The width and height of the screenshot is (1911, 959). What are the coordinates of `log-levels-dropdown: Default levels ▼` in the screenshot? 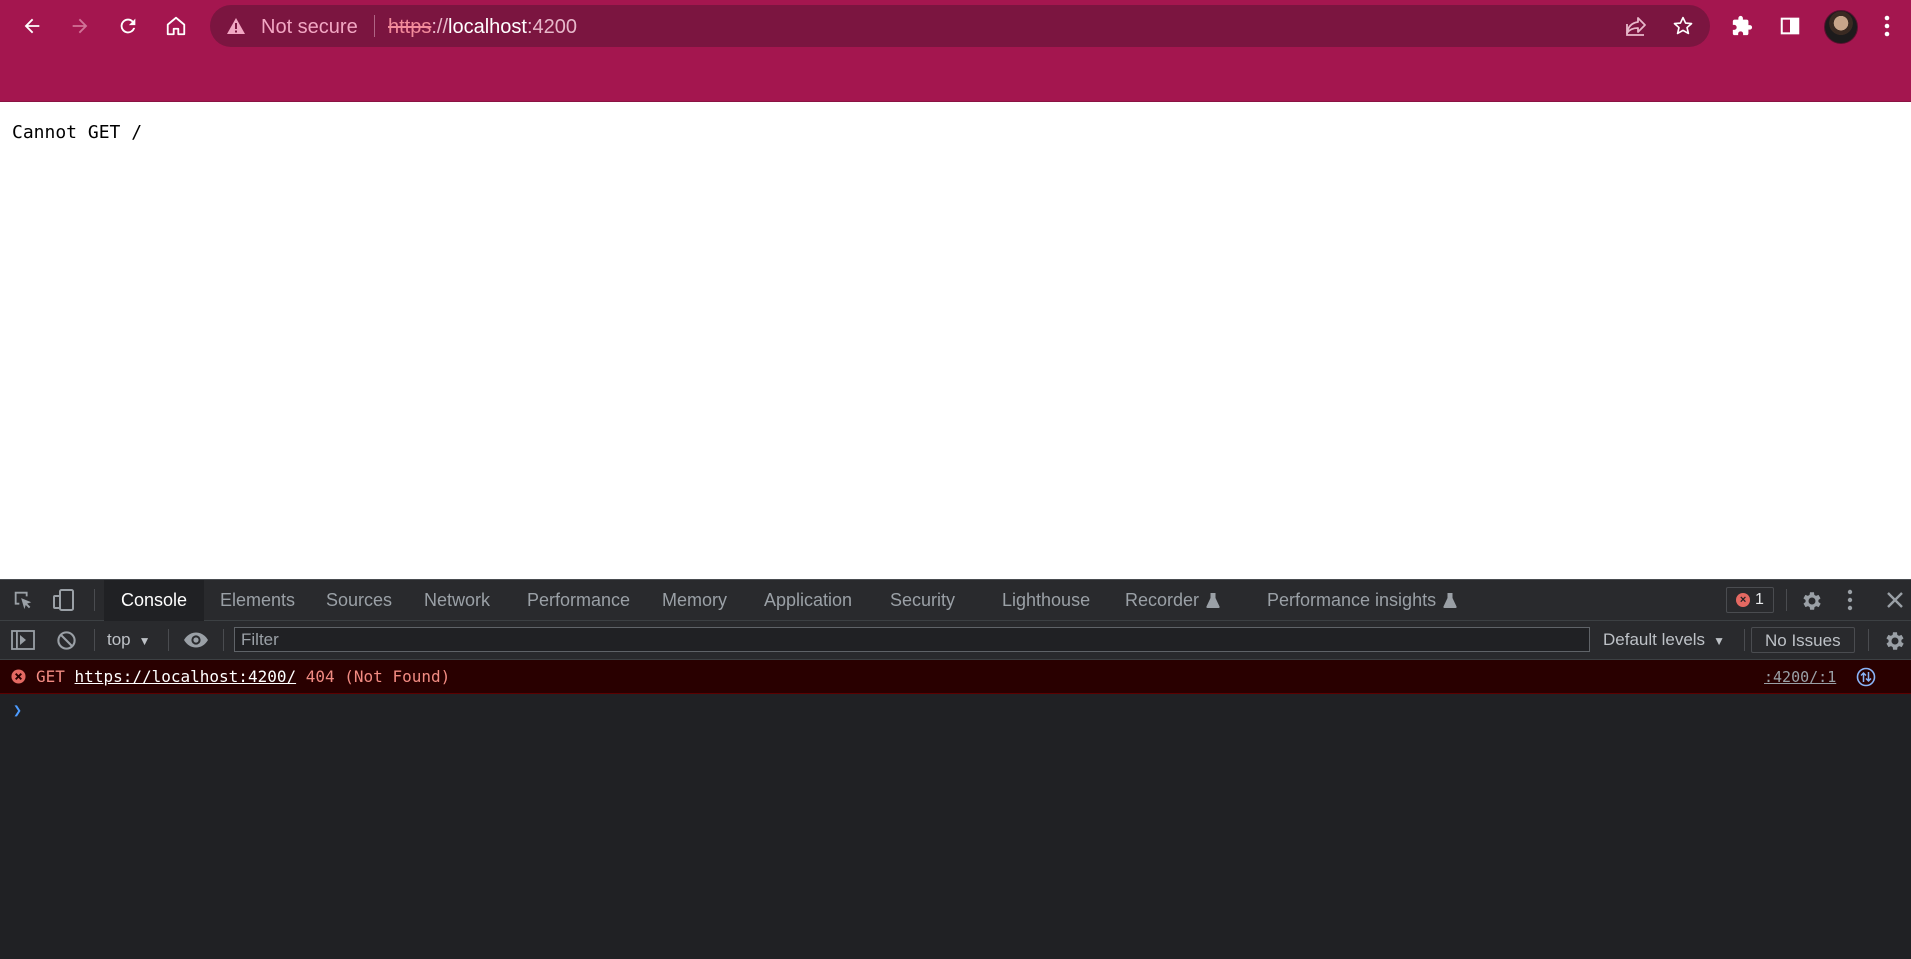 It's located at (1664, 640).